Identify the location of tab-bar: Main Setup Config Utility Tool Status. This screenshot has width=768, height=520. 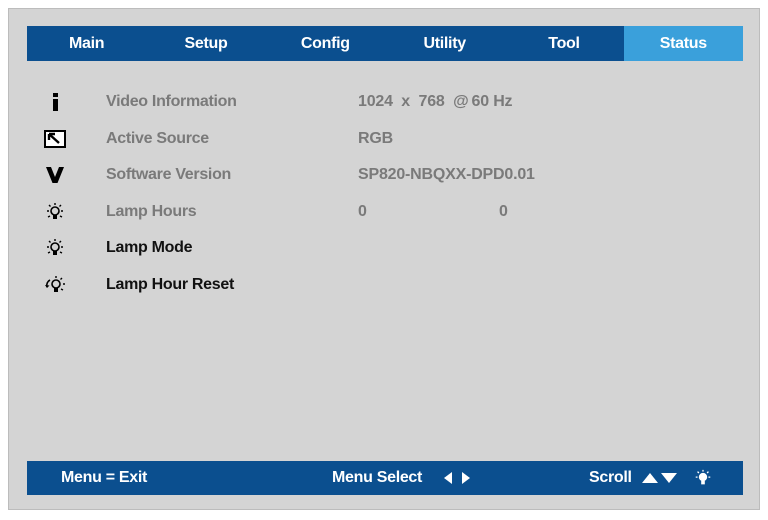
(385, 43).